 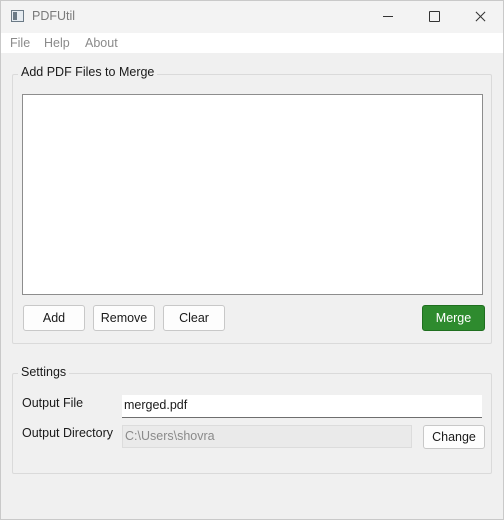 I want to click on merge-group-title: Add PDF Files to Merge, so click(x=88, y=72).